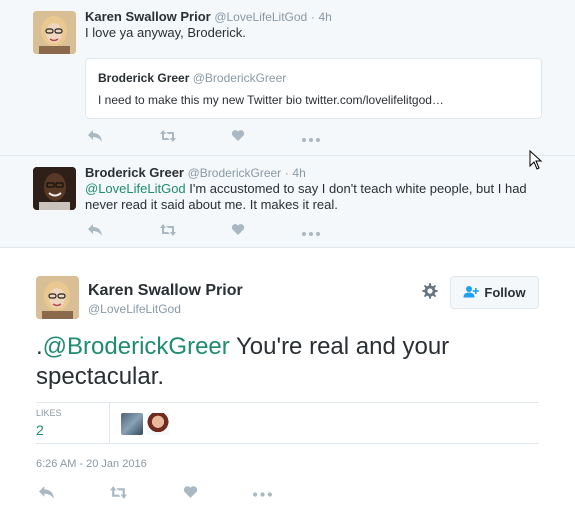  I want to click on mouse-cursor-icon, so click(536, 159).